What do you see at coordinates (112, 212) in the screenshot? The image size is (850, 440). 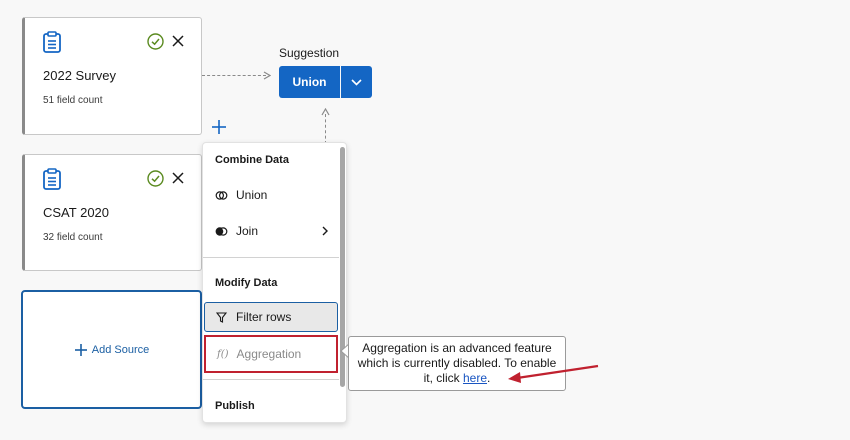 I see `source-card-csat-2020: CSAT 2020 32 field count` at bounding box center [112, 212].